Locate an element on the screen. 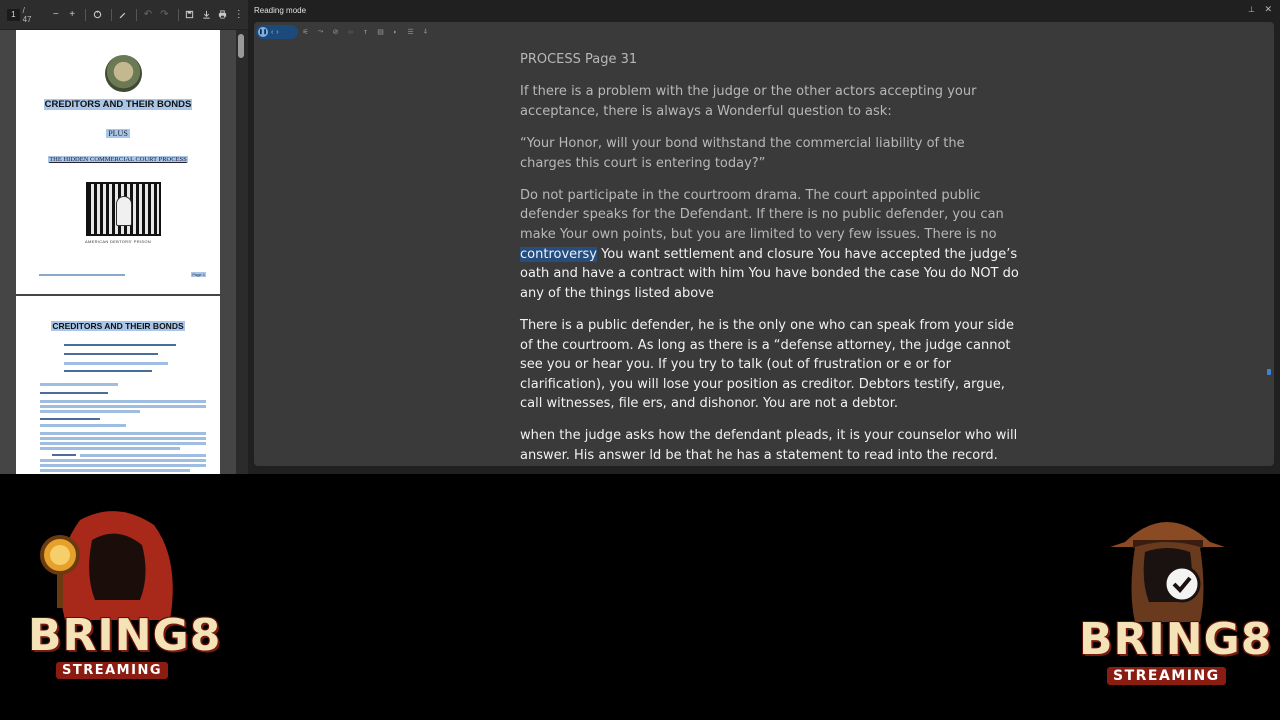 The height and width of the screenshot is (720, 1280). read-aloud-control: ❚❚ ‹ › is located at coordinates (277, 32).